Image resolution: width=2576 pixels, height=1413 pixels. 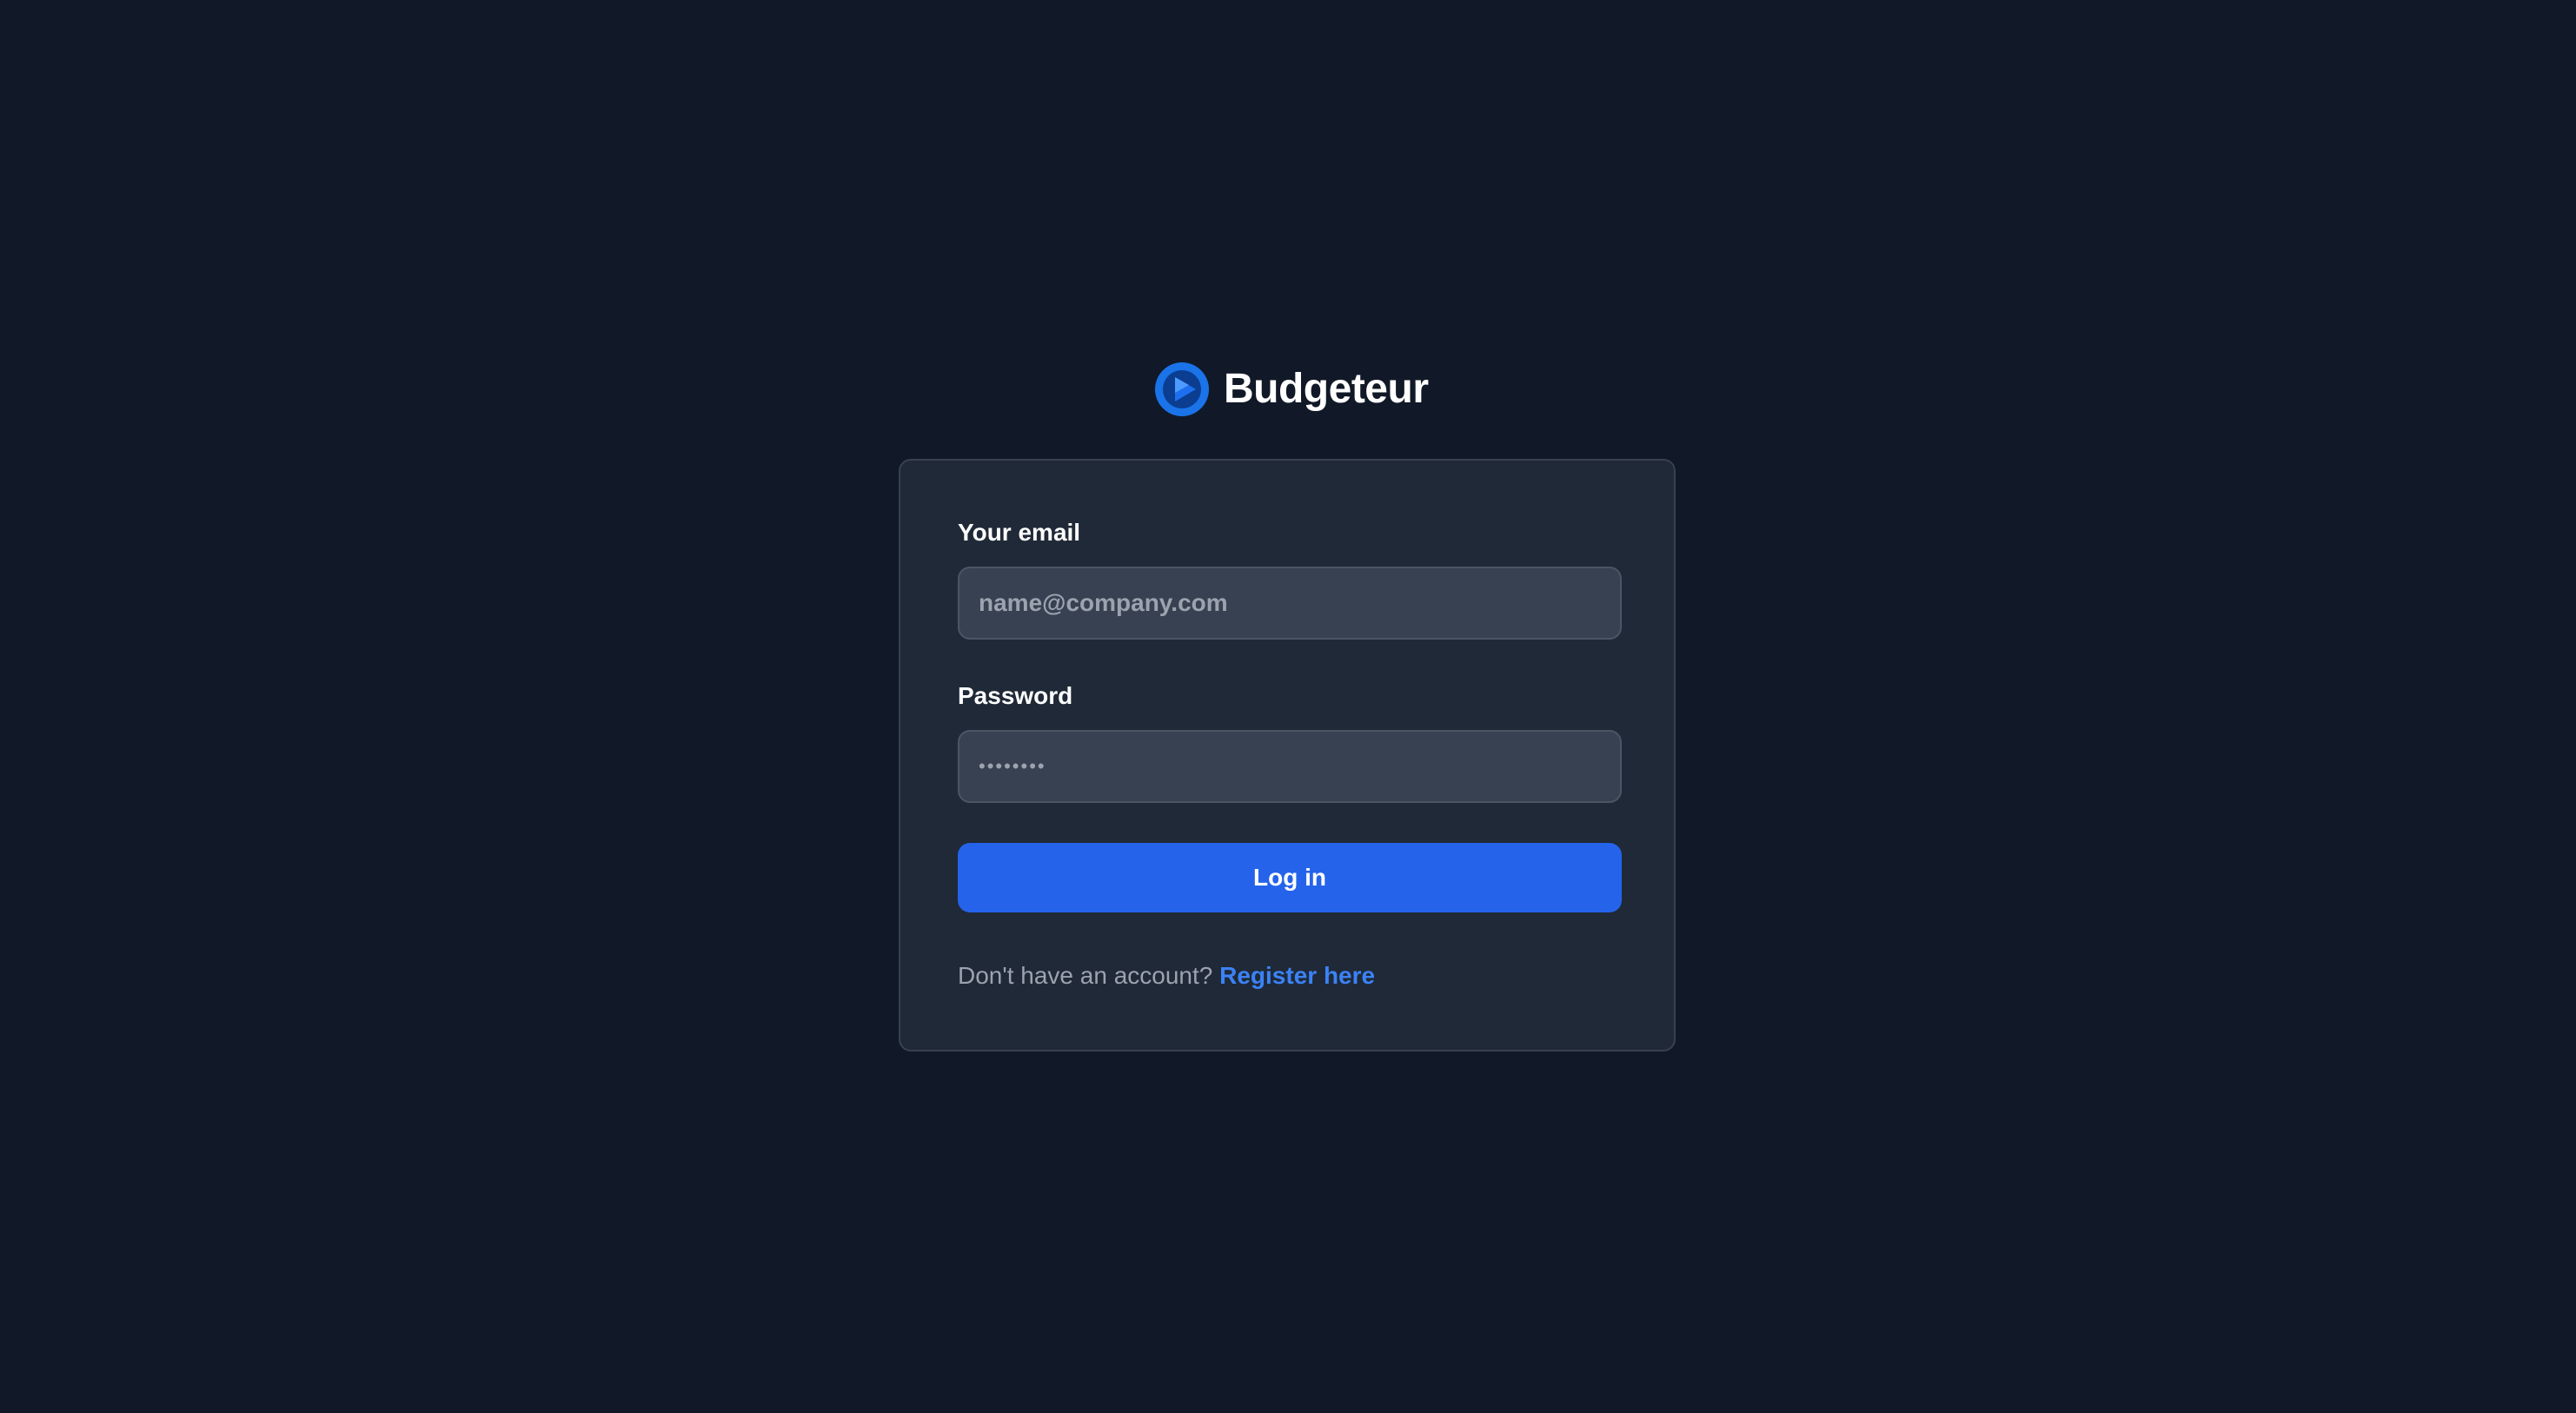 I want to click on email-label: Your email, so click(x=1019, y=532).